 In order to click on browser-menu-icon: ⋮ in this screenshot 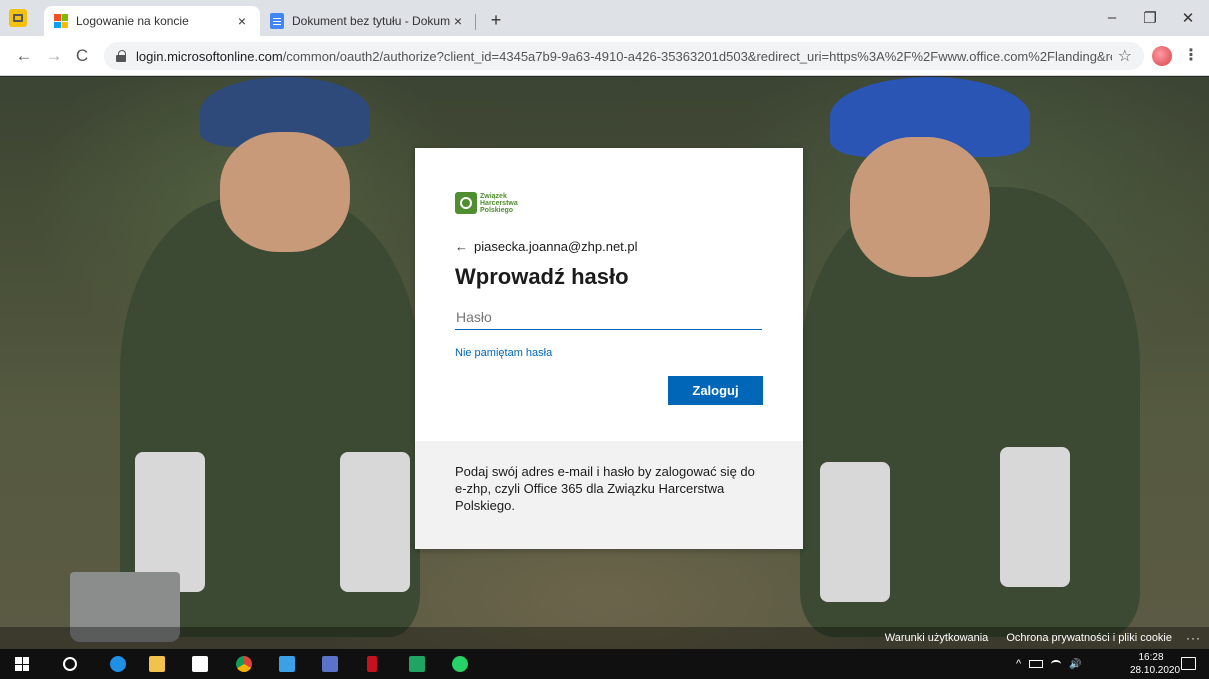, I will do `click(1191, 56)`.